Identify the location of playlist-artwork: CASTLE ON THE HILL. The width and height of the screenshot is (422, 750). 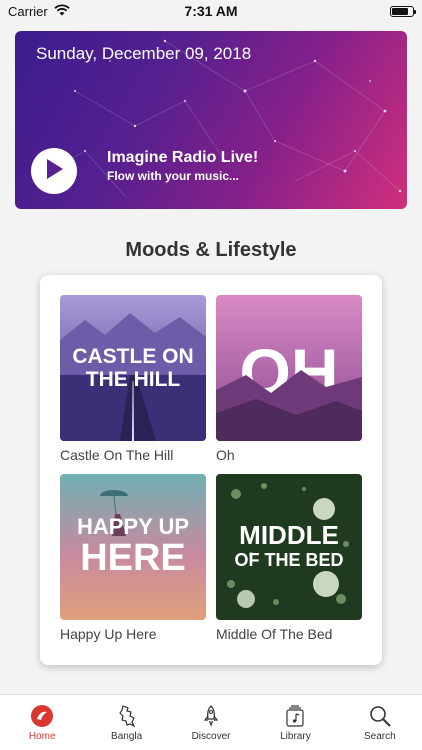
(133, 368).